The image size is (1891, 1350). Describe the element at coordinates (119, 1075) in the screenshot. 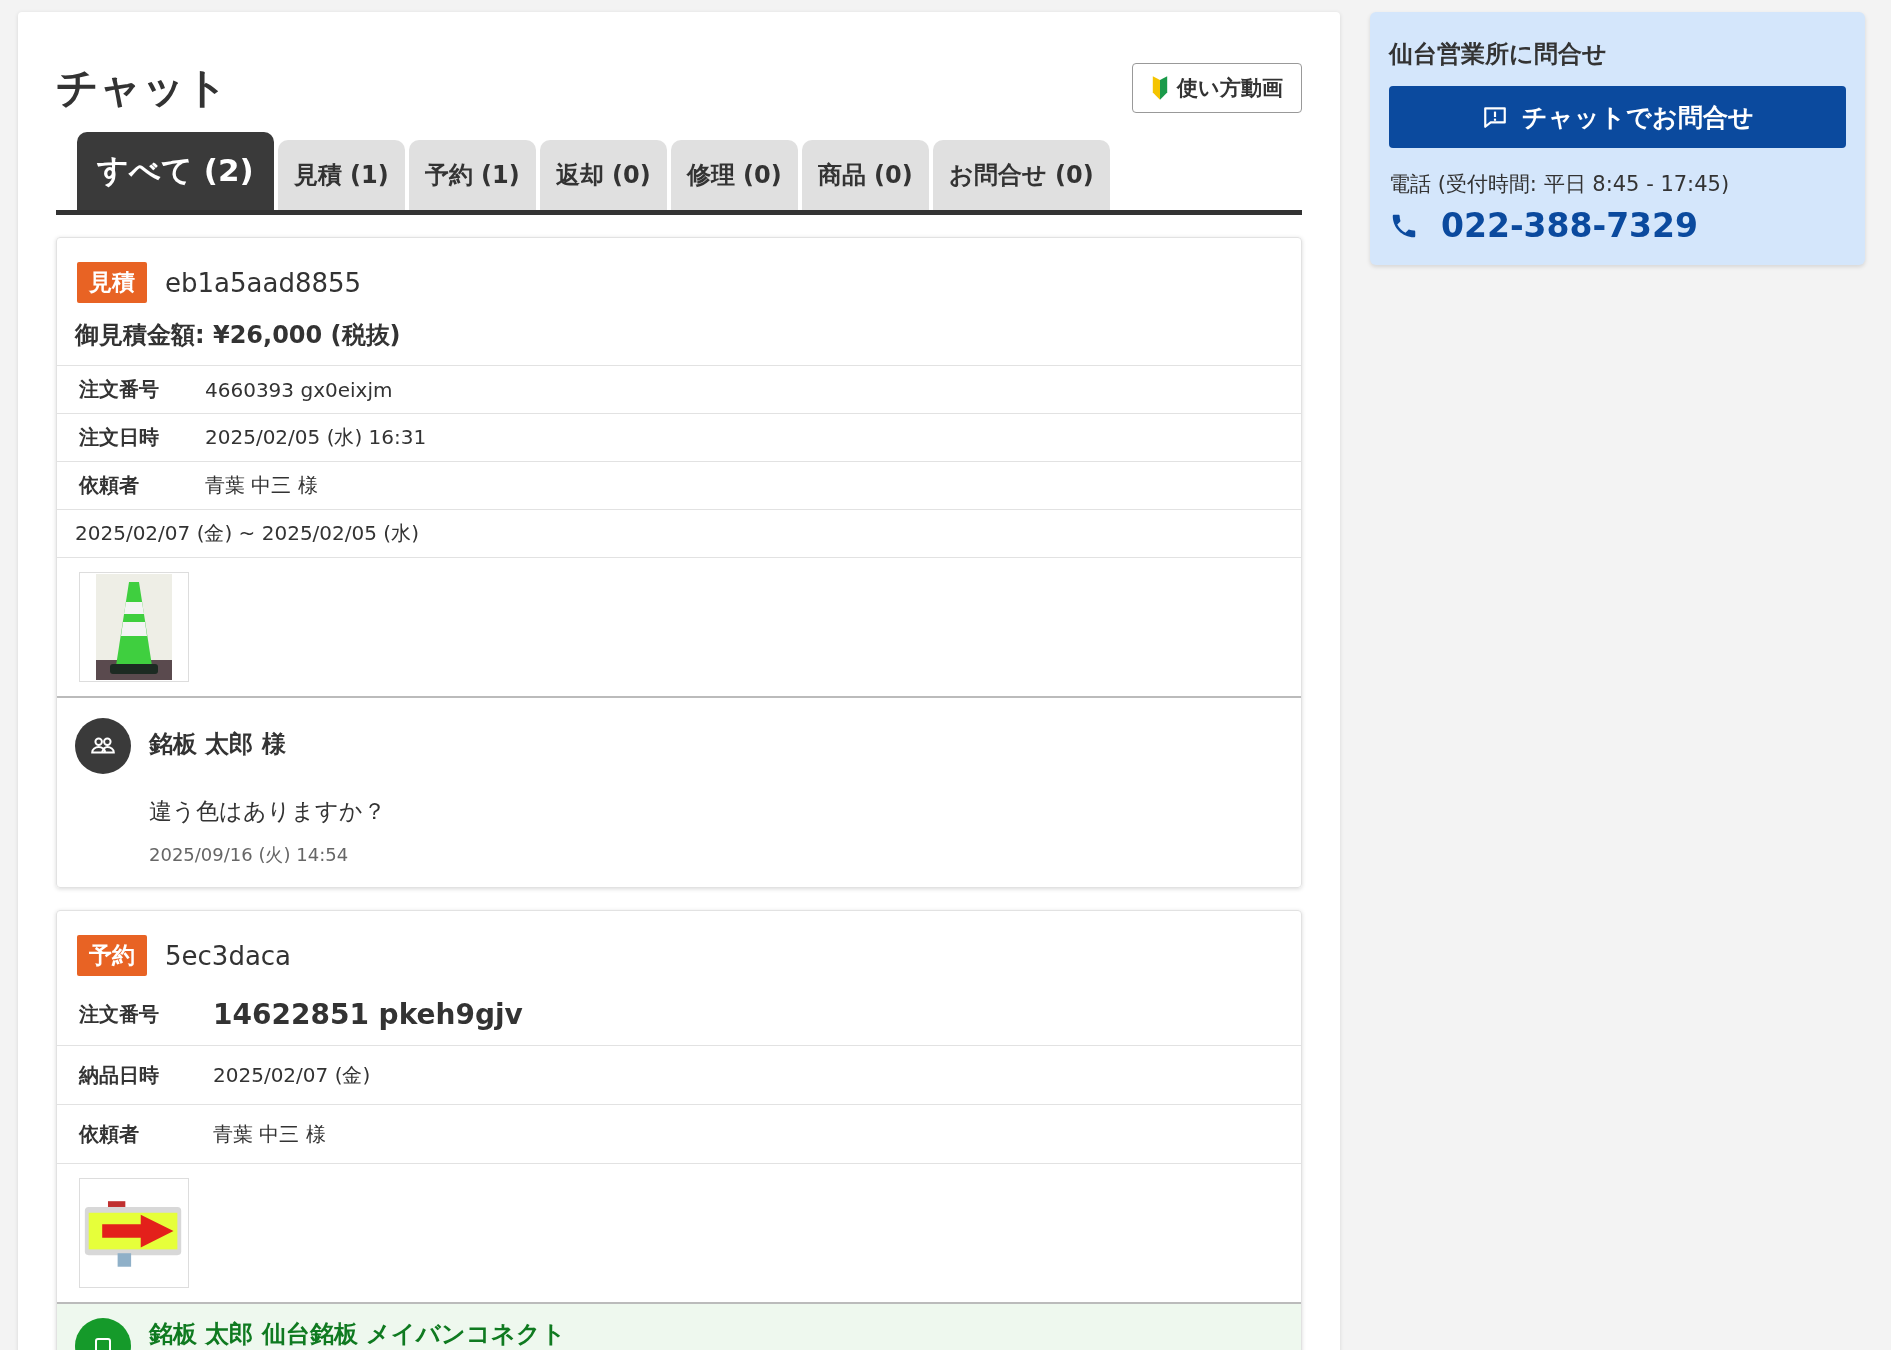

I see `field-label: 納品日時` at that location.